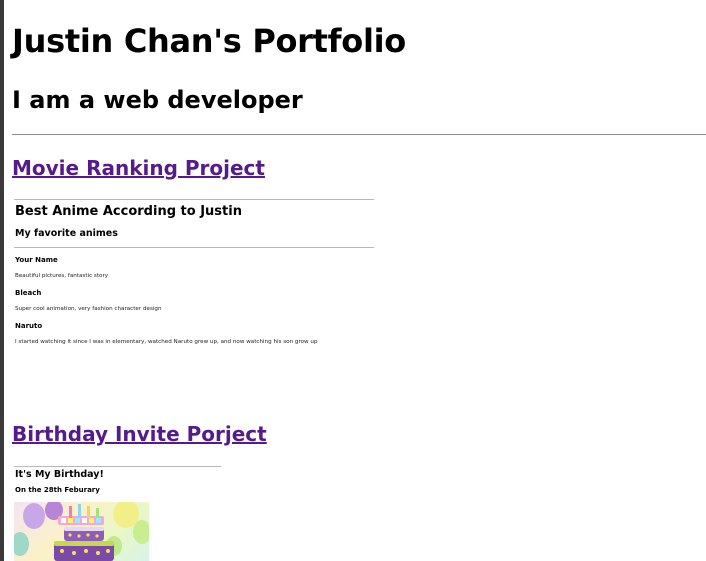 The width and height of the screenshot is (706, 561). Describe the element at coordinates (194, 247) in the screenshot. I see `preview-divider` at that location.